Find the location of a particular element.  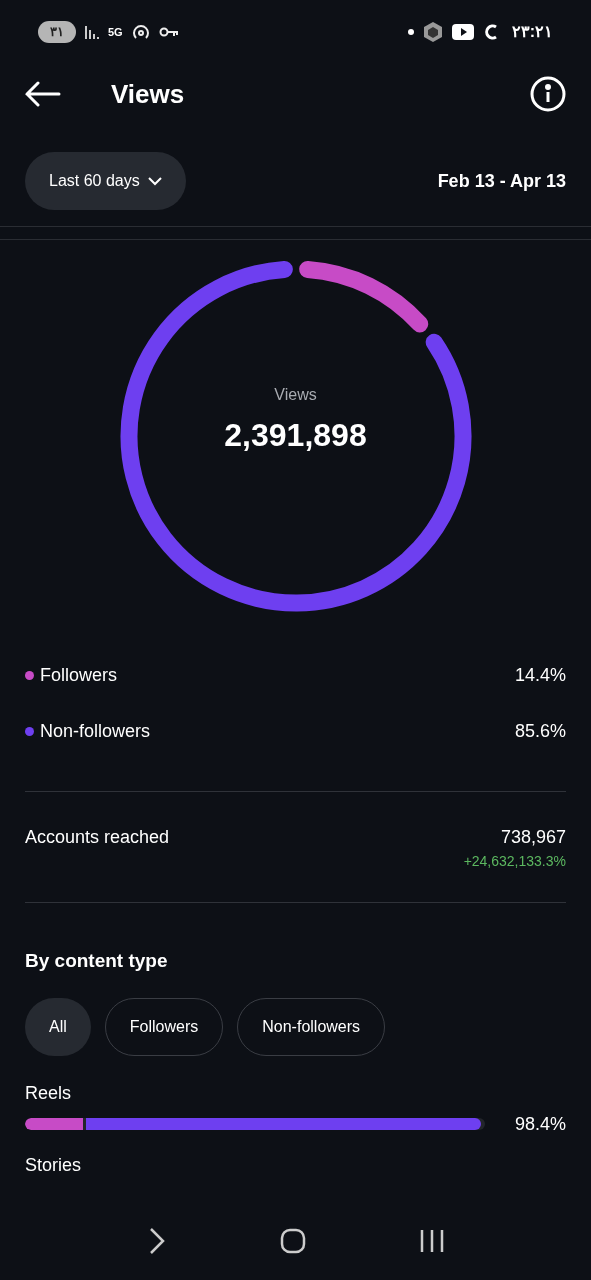

page-title: Views is located at coordinates (148, 94).